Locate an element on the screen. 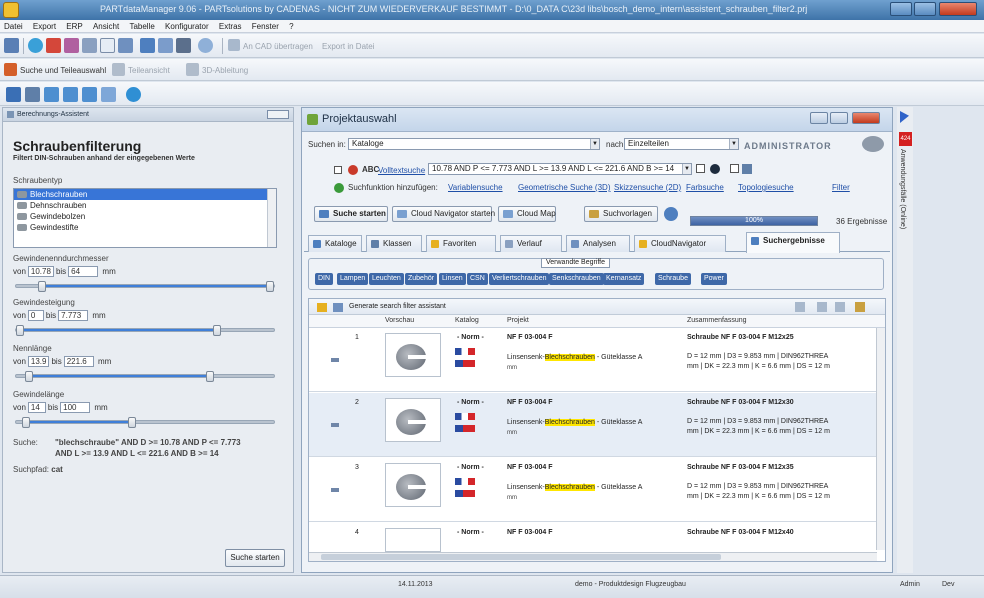 The image size is (984, 598). thread-length-slider is located at coordinates (145, 422).